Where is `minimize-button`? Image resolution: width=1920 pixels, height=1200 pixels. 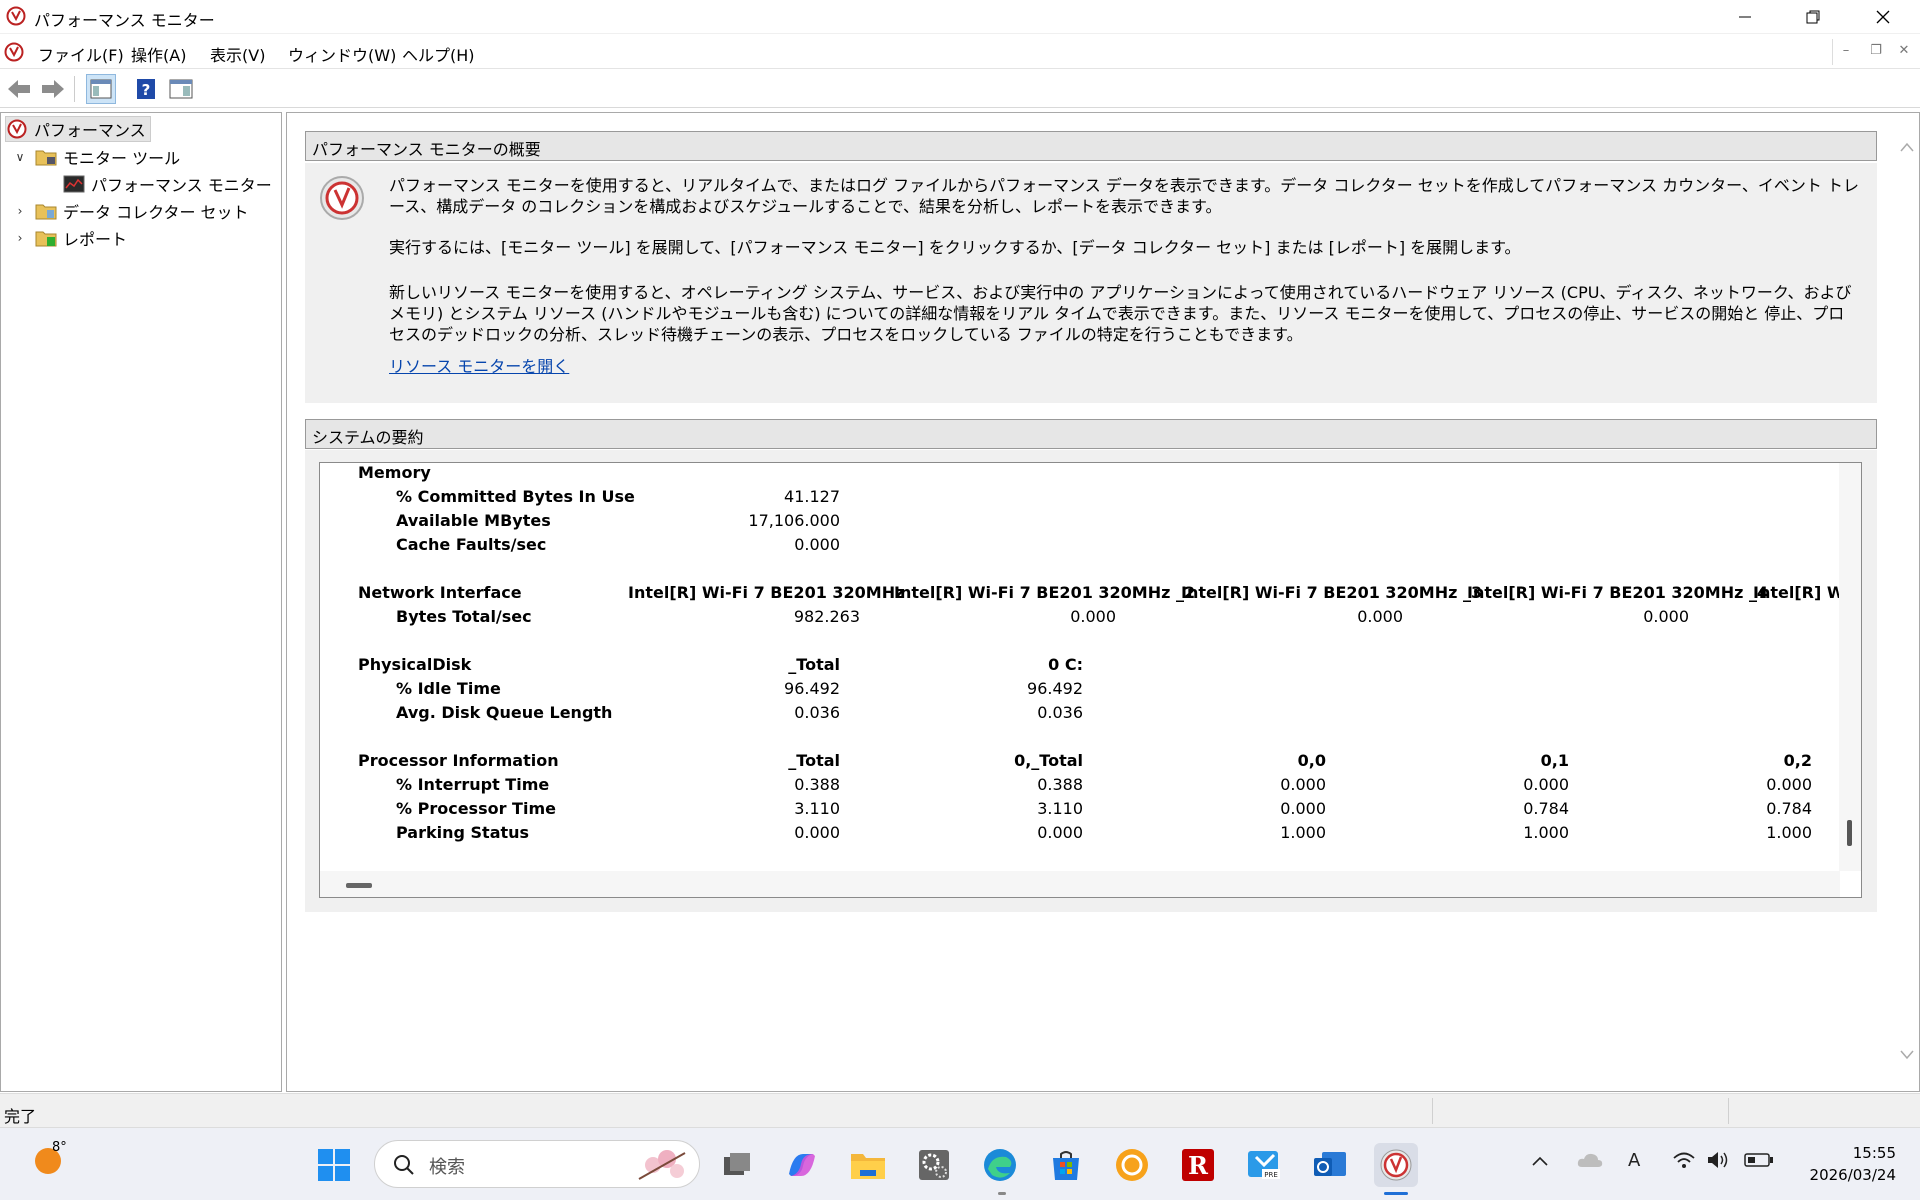
minimize-button is located at coordinates (1745, 17).